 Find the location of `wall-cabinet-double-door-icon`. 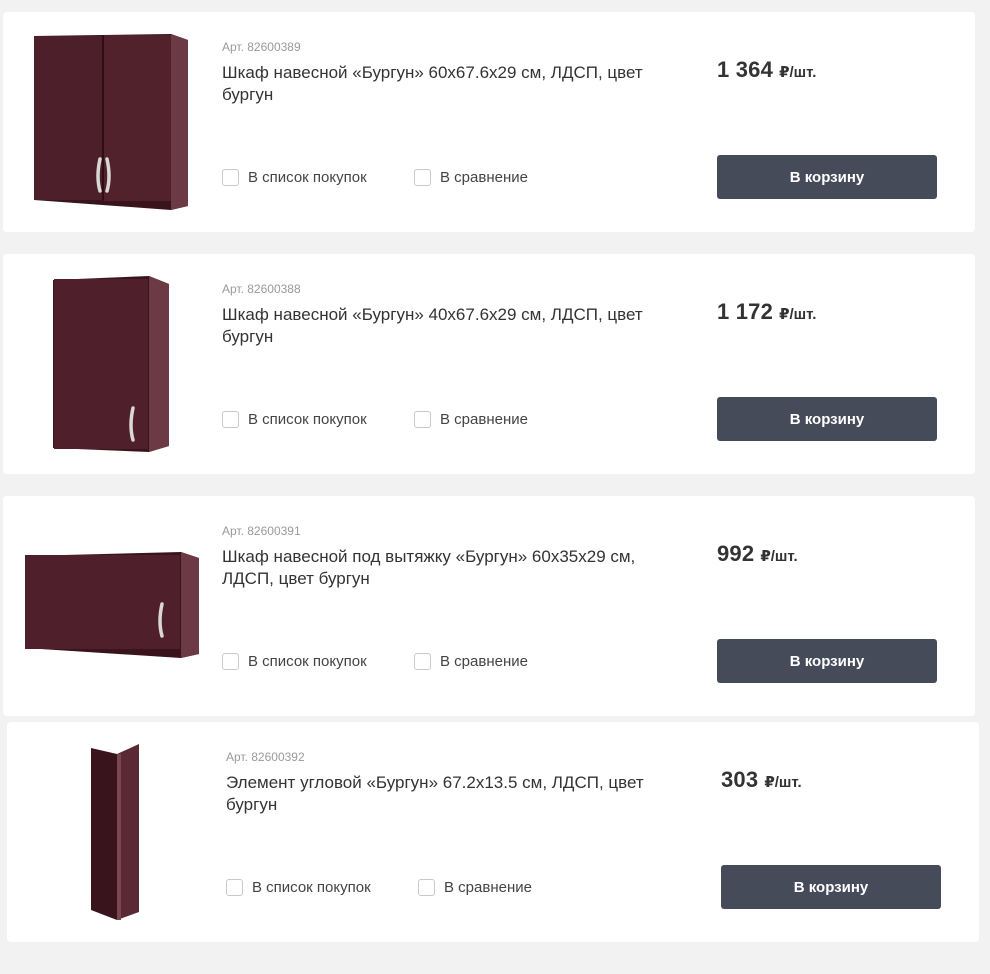

wall-cabinet-double-door-icon is located at coordinates (111, 122).